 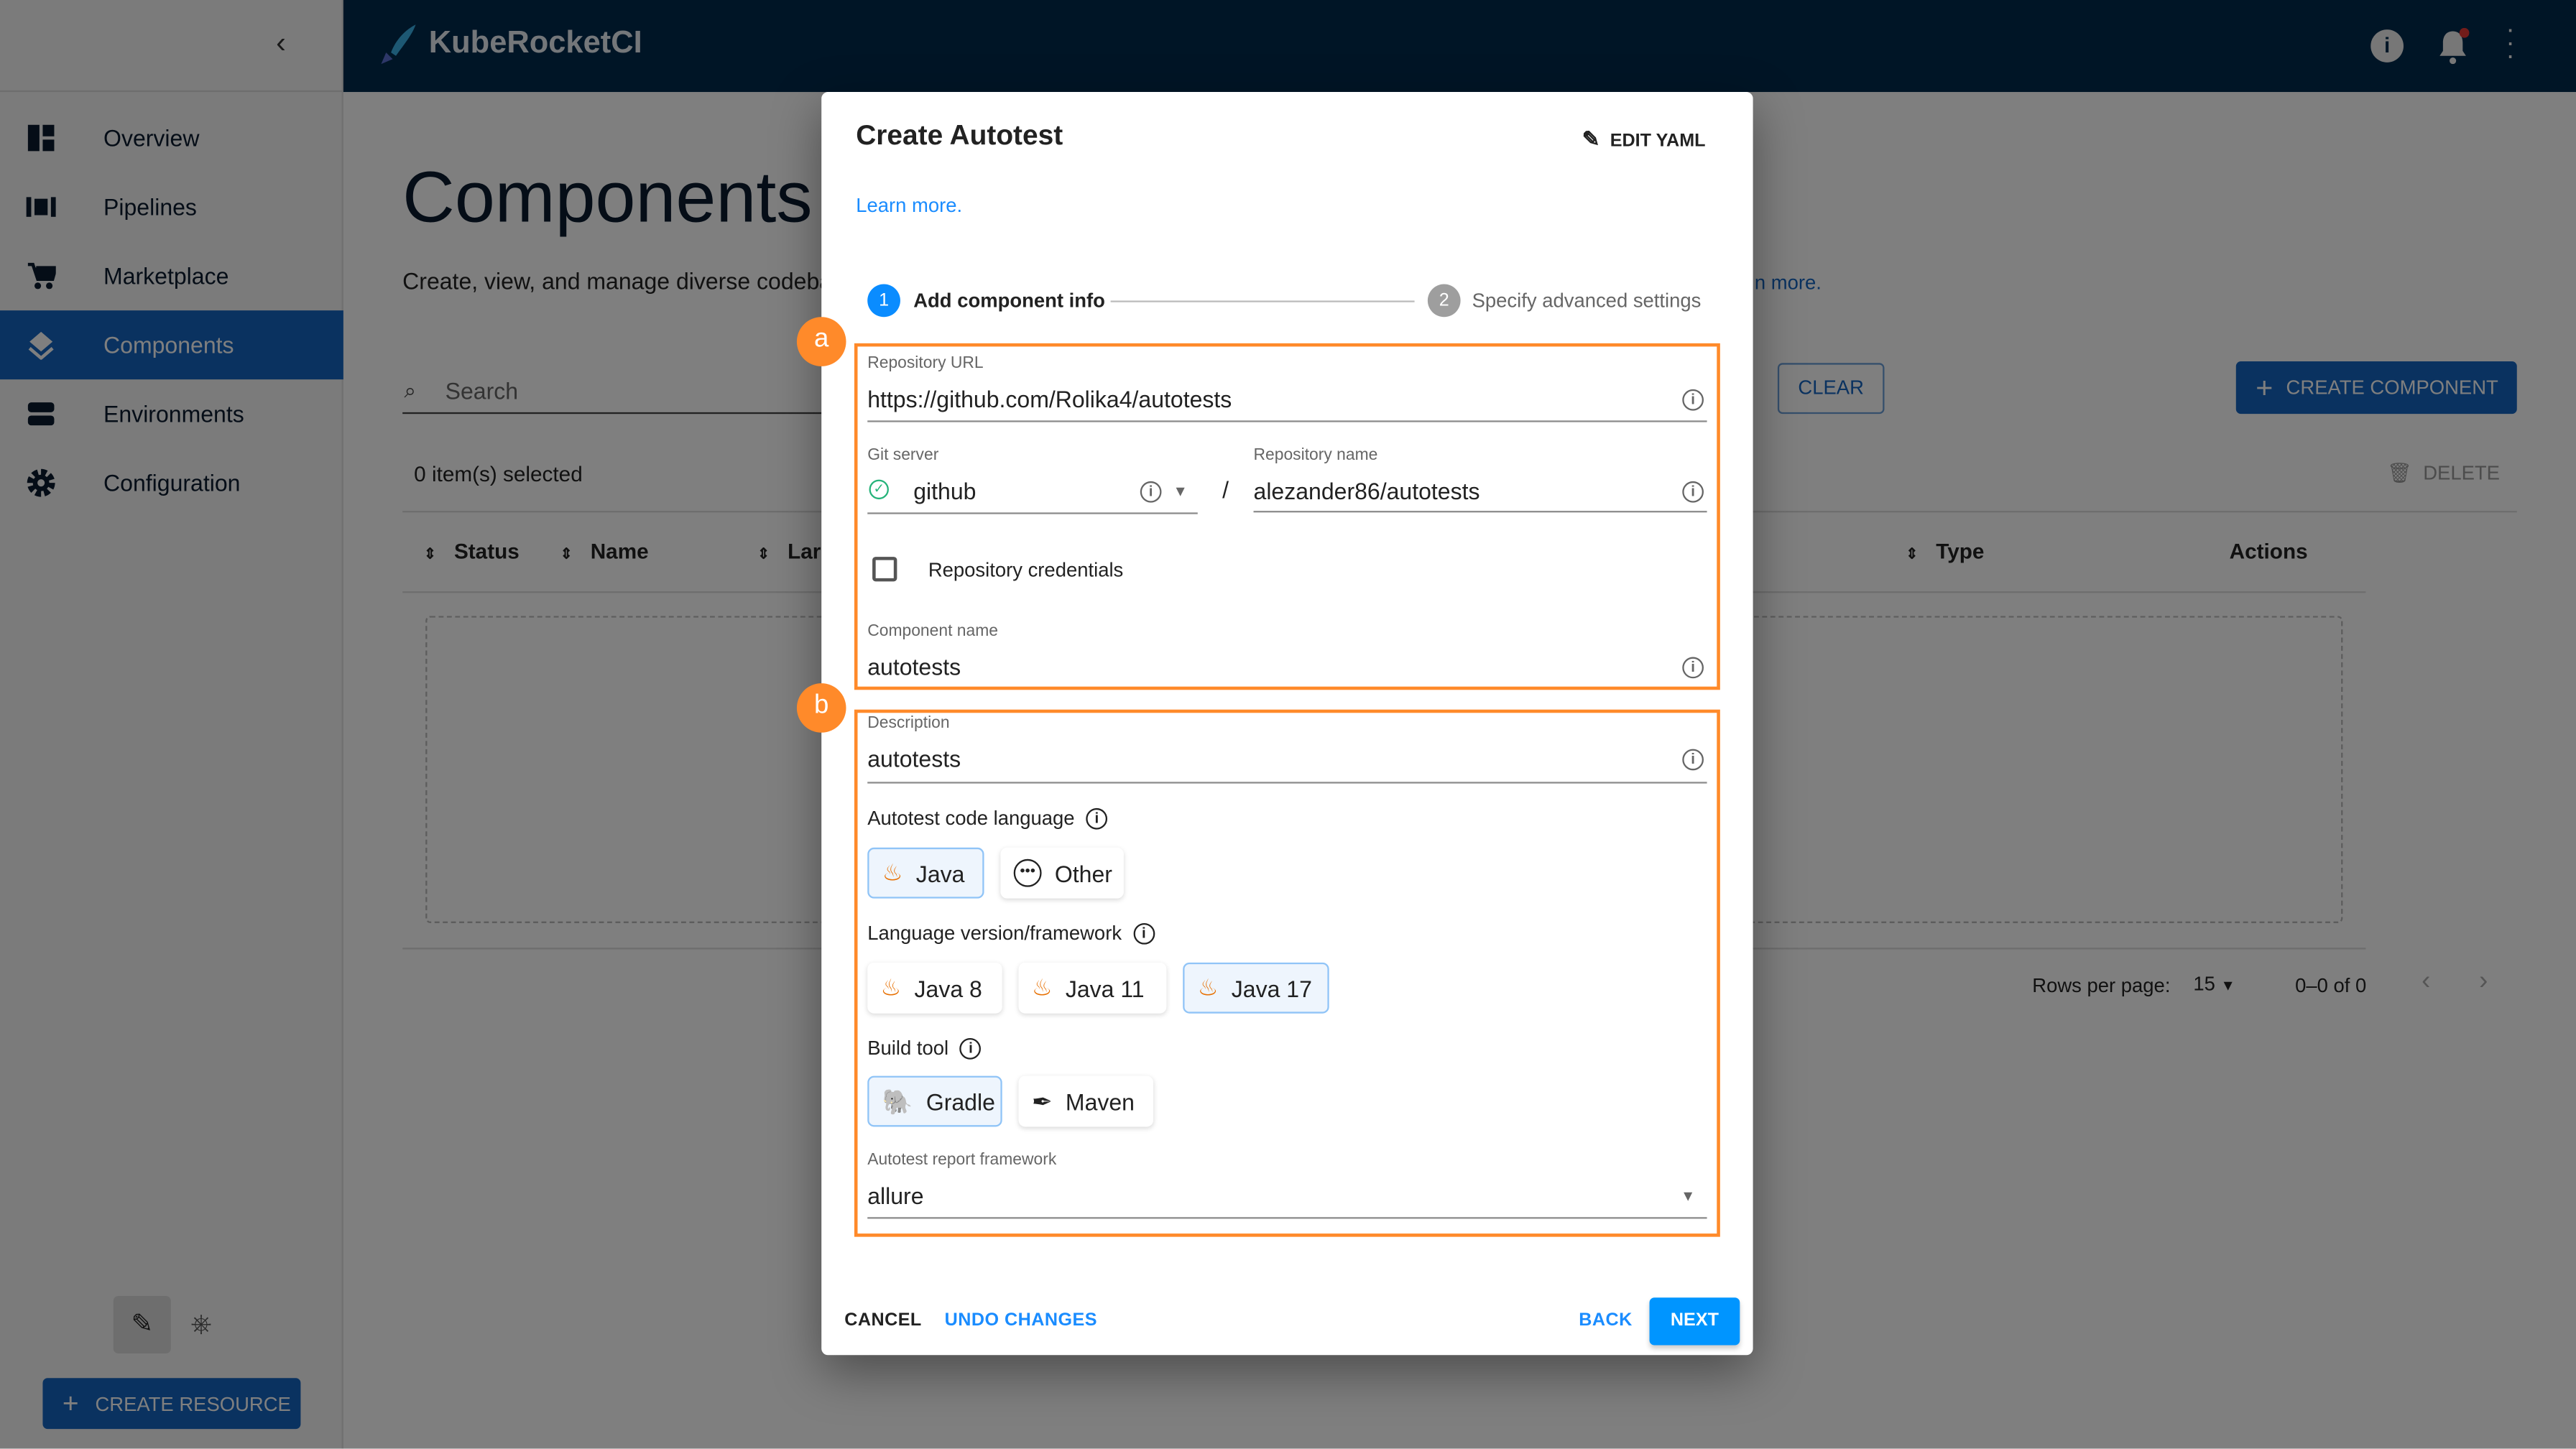 What do you see at coordinates (945, 491) in the screenshot?
I see `git-server-select: github` at bounding box center [945, 491].